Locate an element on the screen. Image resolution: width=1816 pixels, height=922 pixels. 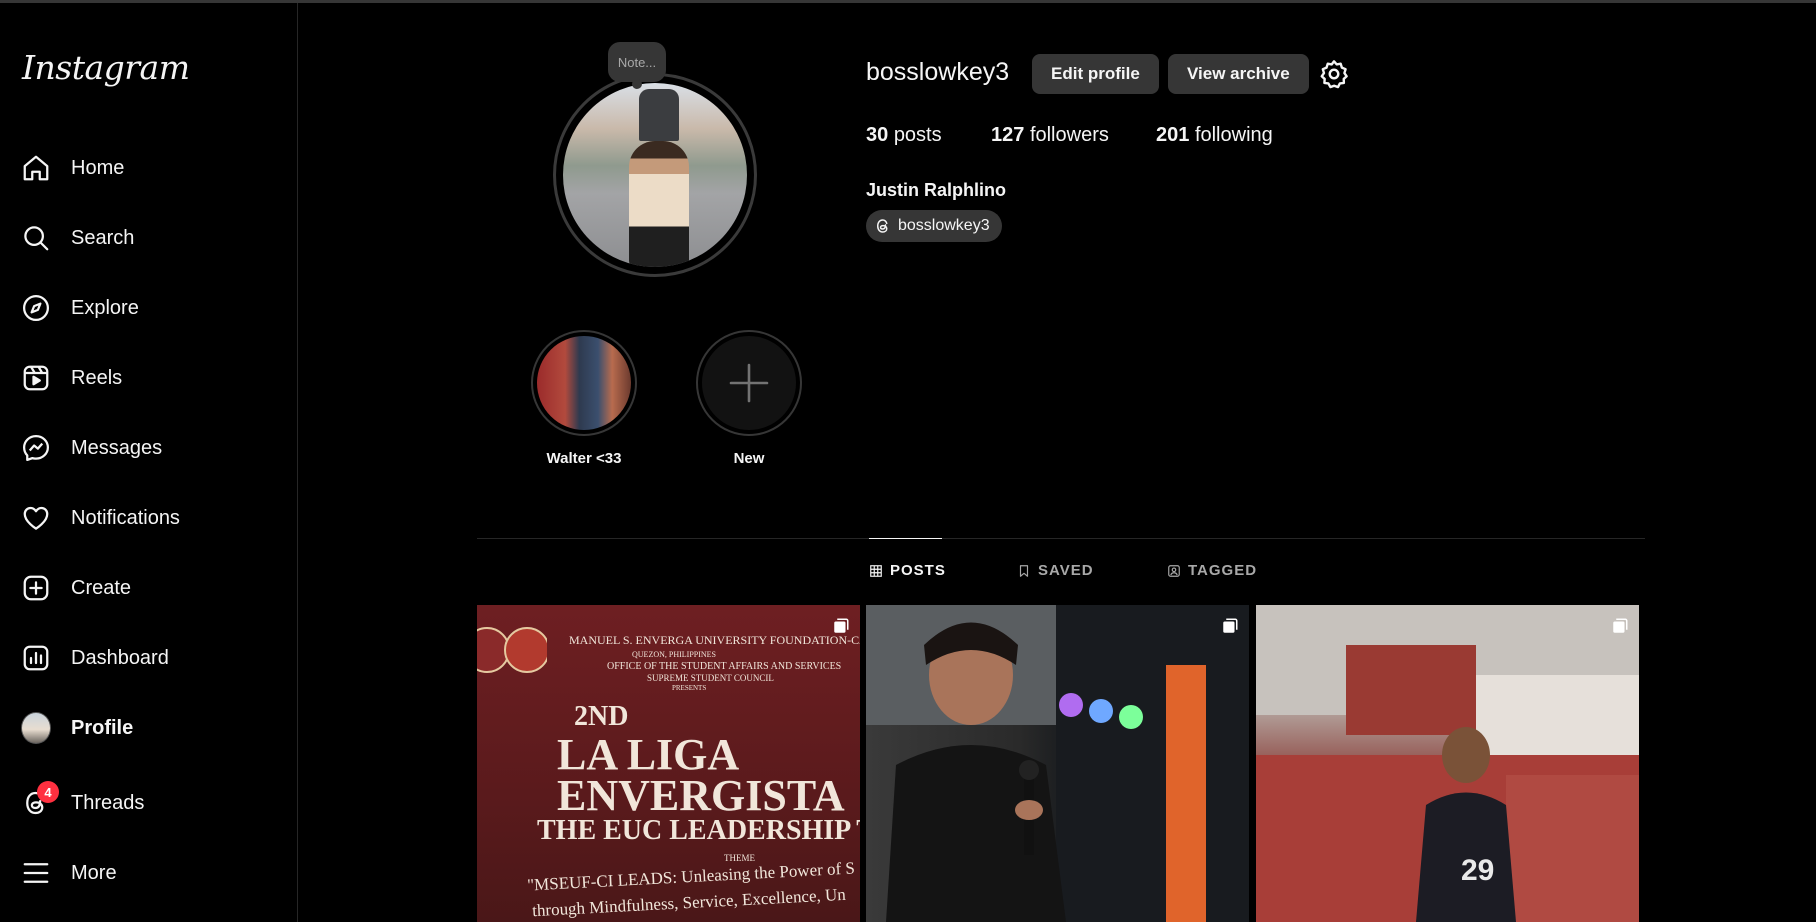
highlight-label: New is located at coordinates (749, 458).